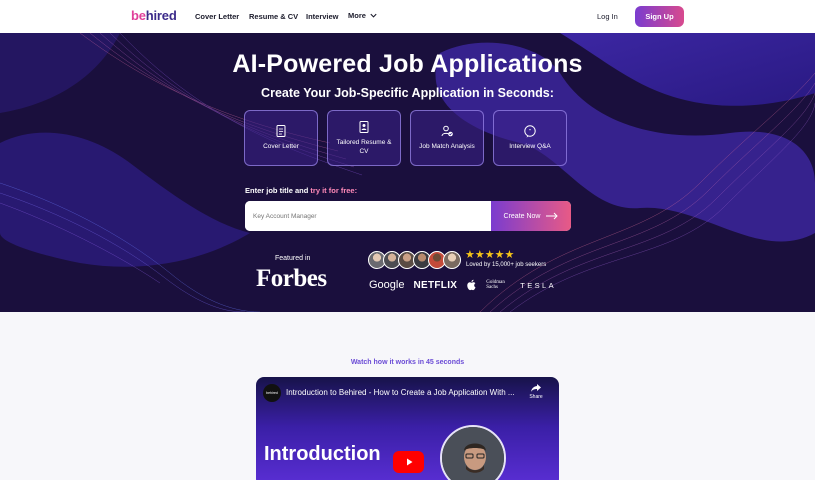 This screenshot has width=815, height=480. I want to click on nav-more-dropdown: More, so click(363, 15).